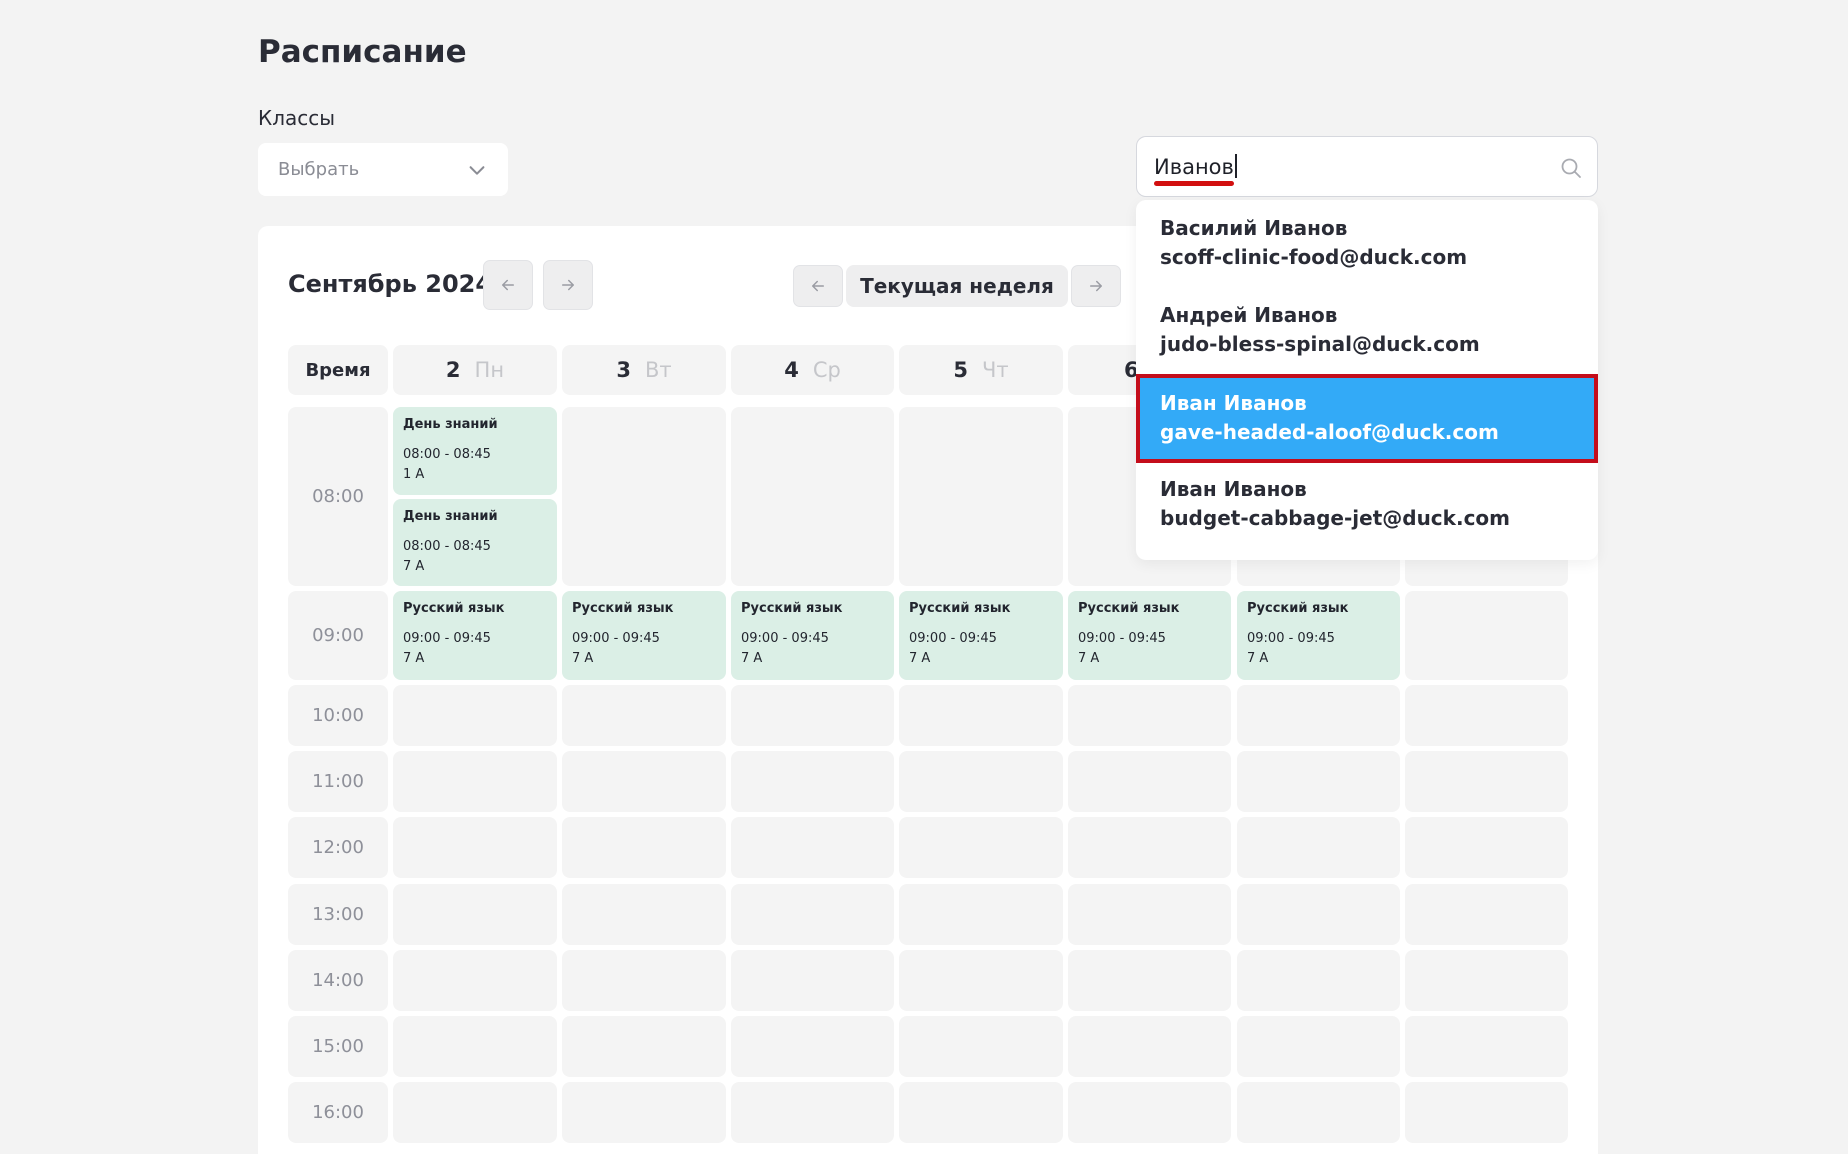 This screenshot has width=1848, height=1154. I want to click on arrow-left-icon, so click(508, 285).